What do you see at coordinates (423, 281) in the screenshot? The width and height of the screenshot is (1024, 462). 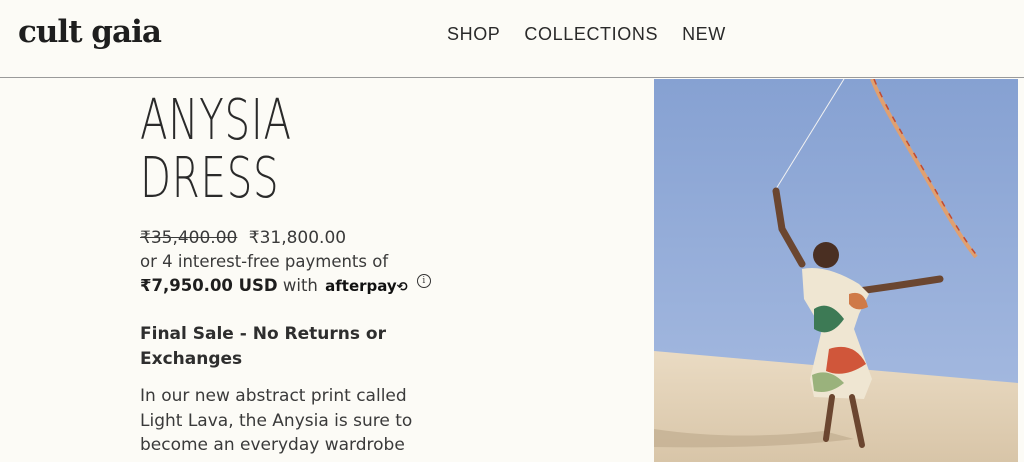 I see `info-icon: i` at bounding box center [423, 281].